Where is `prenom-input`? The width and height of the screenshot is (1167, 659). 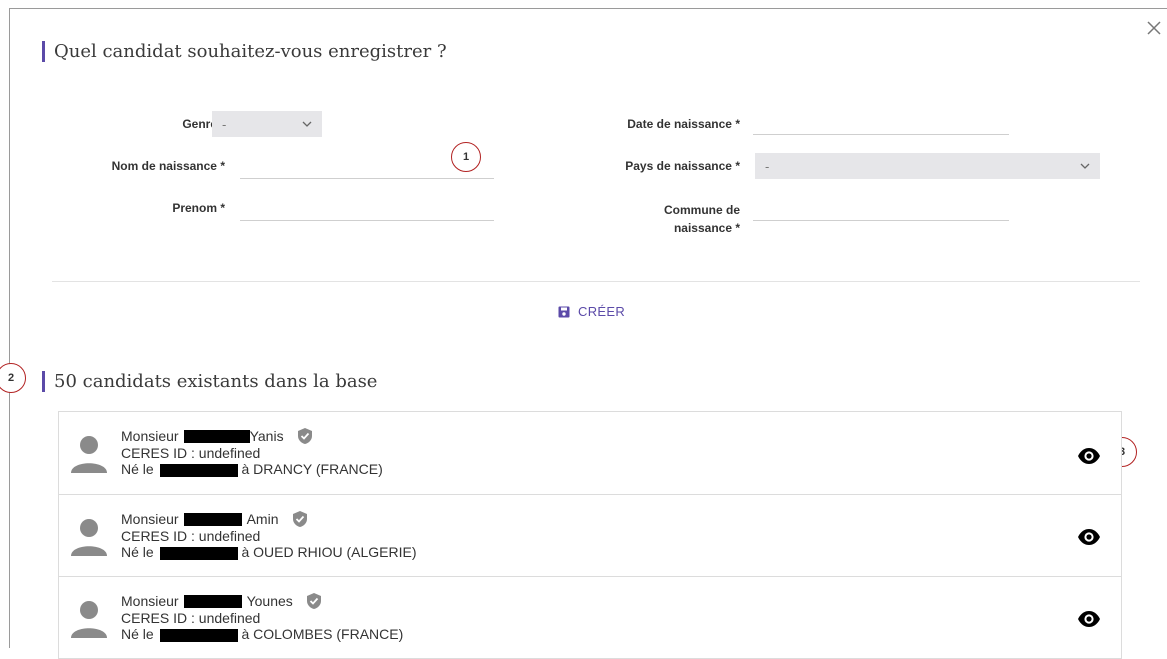 prenom-input is located at coordinates (367, 209).